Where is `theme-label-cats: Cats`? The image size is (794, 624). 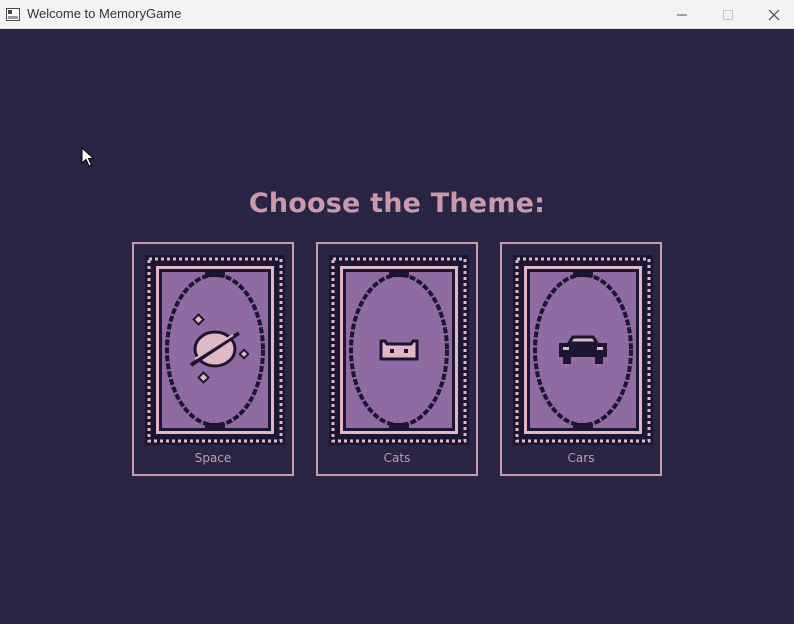 theme-label-cats: Cats is located at coordinates (397, 458).